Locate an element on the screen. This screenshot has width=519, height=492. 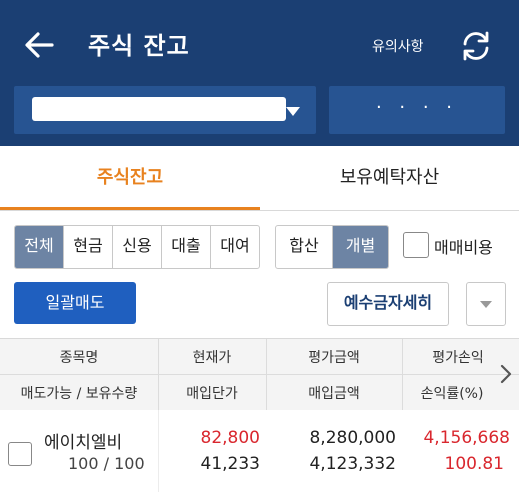
col-header-current-price: 현재가 is located at coordinates (212, 358).